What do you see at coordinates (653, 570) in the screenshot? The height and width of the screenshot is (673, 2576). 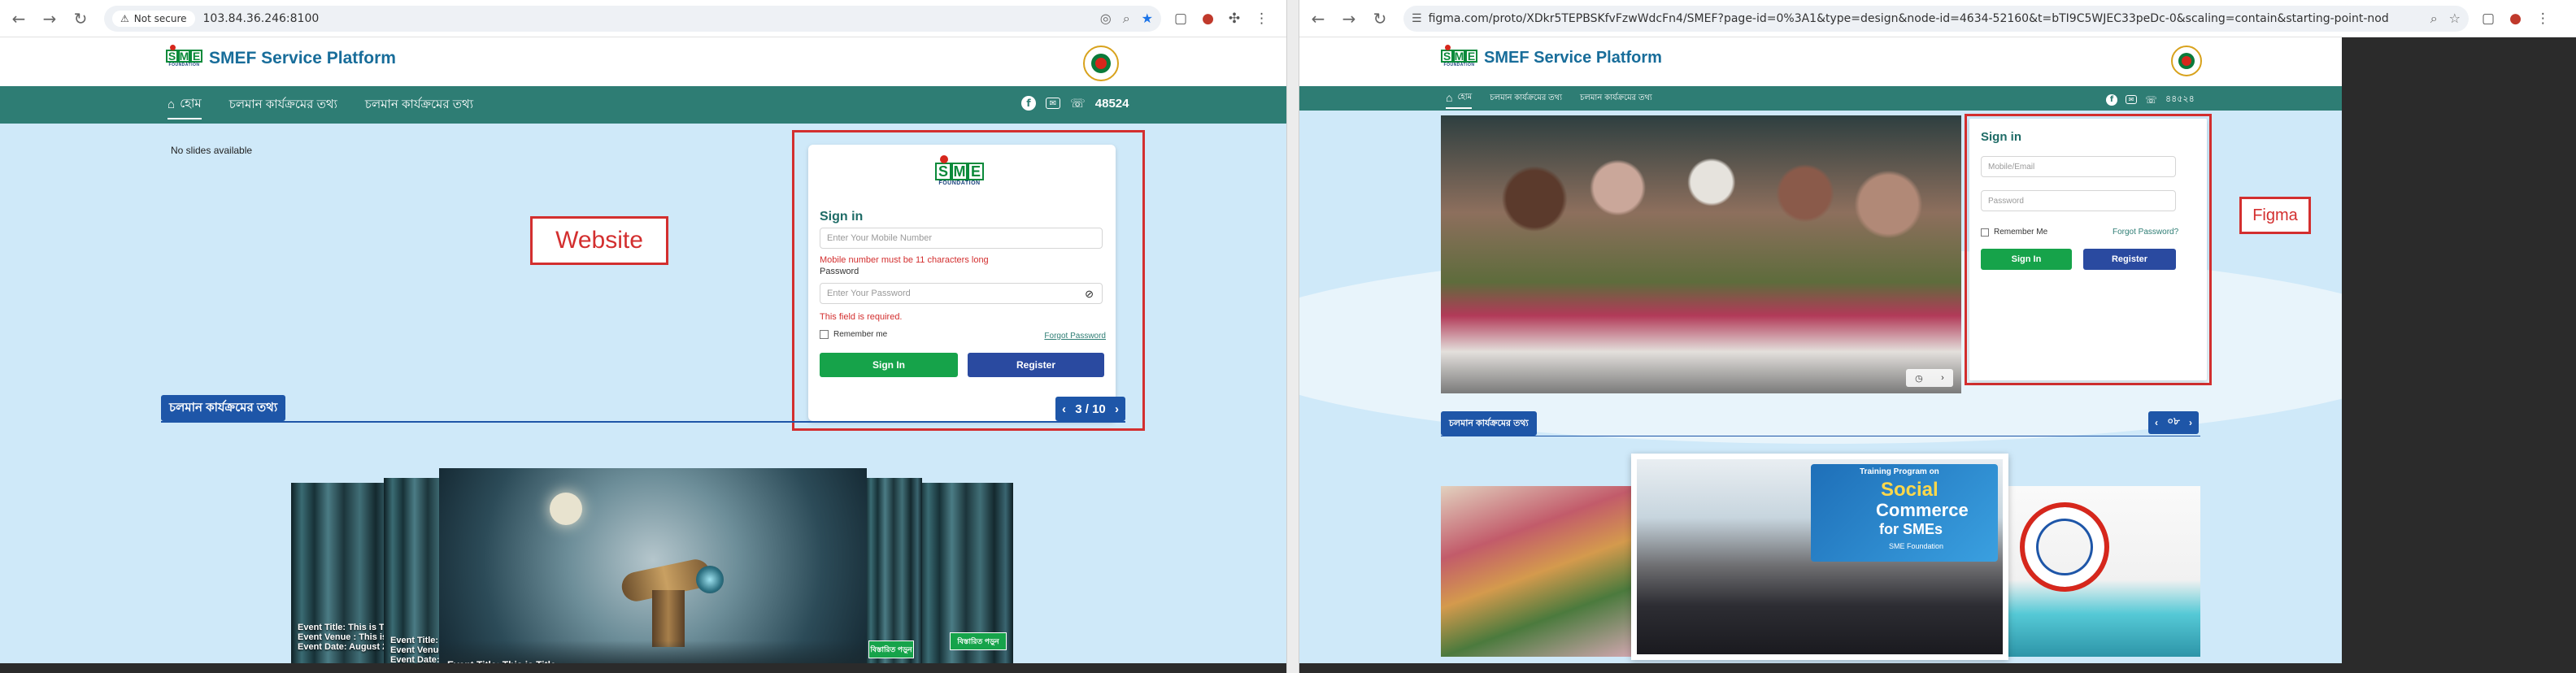 I see `event-card-main: Event Title: This is Title` at bounding box center [653, 570].